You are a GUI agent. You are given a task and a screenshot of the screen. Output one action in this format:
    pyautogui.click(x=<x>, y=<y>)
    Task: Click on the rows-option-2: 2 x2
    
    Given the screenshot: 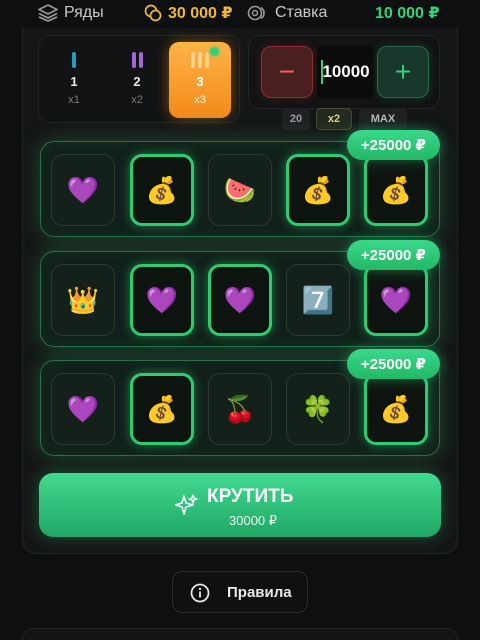 What is the action you would take?
    pyautogui.click(x=137, y=80)
    